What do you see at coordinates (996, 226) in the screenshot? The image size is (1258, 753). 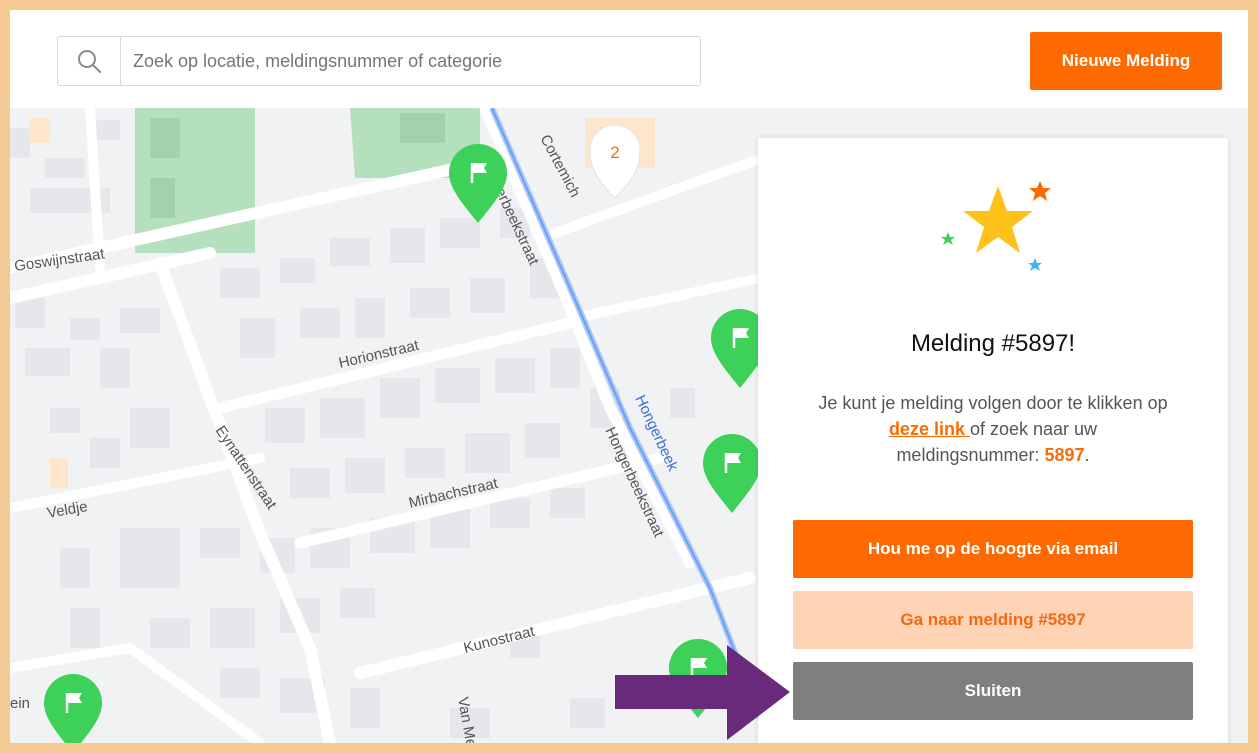 I see `stars-icon` at bounding box center [996, 226].